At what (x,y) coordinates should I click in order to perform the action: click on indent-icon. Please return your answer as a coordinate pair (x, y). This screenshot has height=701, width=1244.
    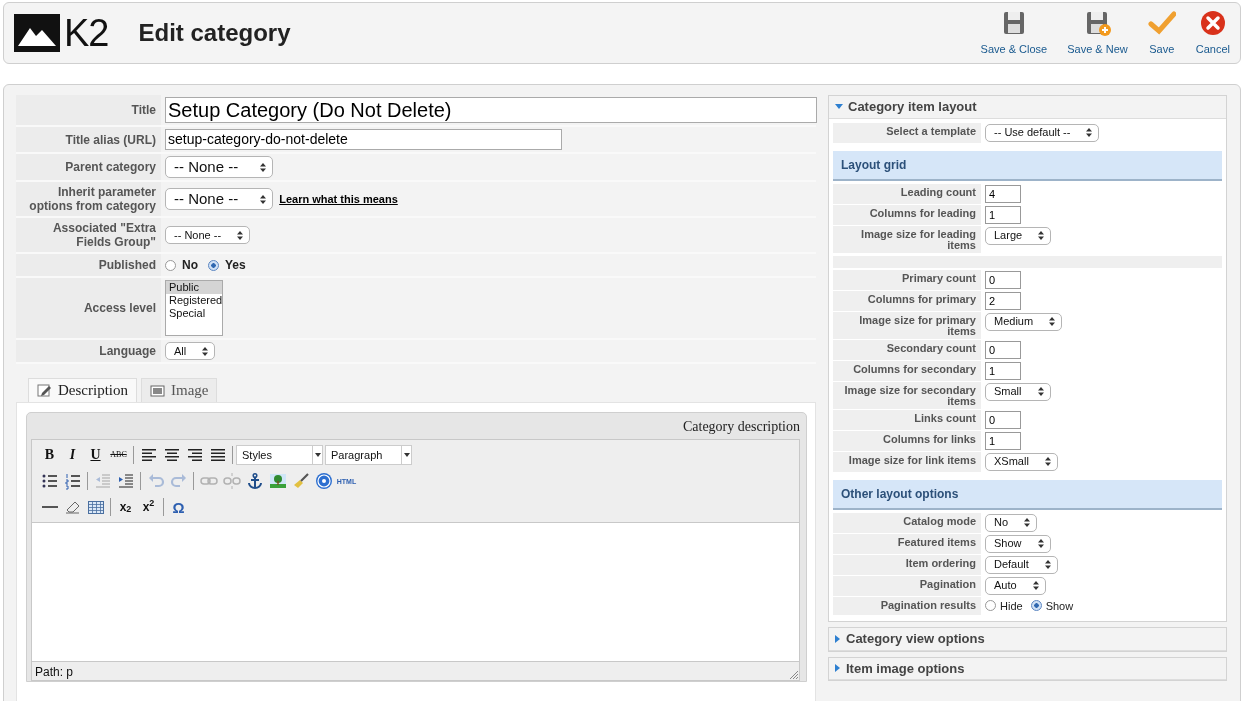
    Looking at the image, I should click on (125, 481).